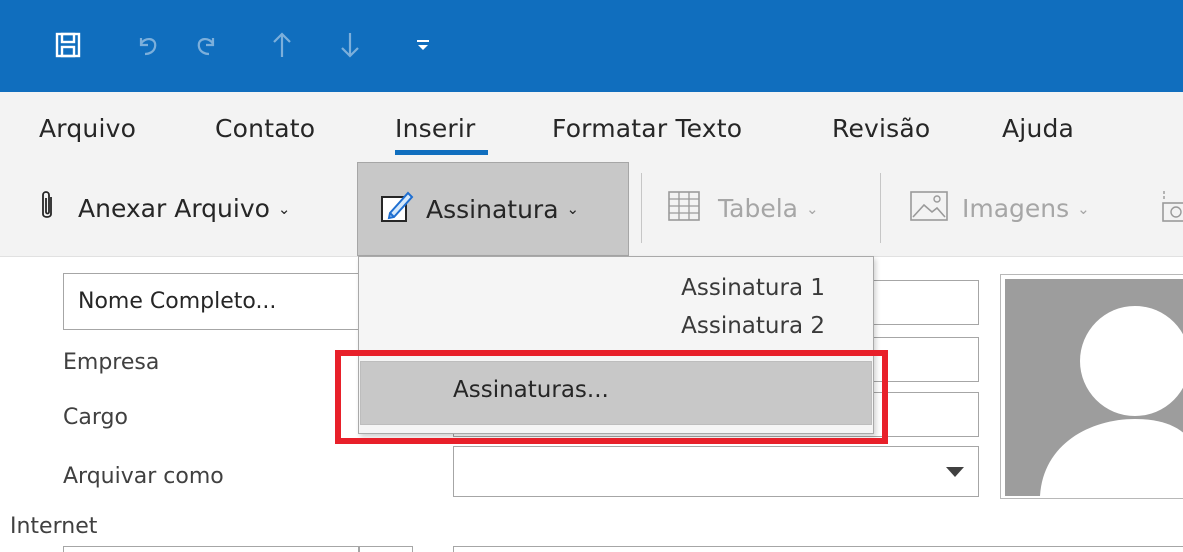 The width and height of the screenshot is (1183, 552). What do you see at coordinates (282, 45) in the screenshot?
I see `up-arrow-icon` at bounding box center [282, 45].